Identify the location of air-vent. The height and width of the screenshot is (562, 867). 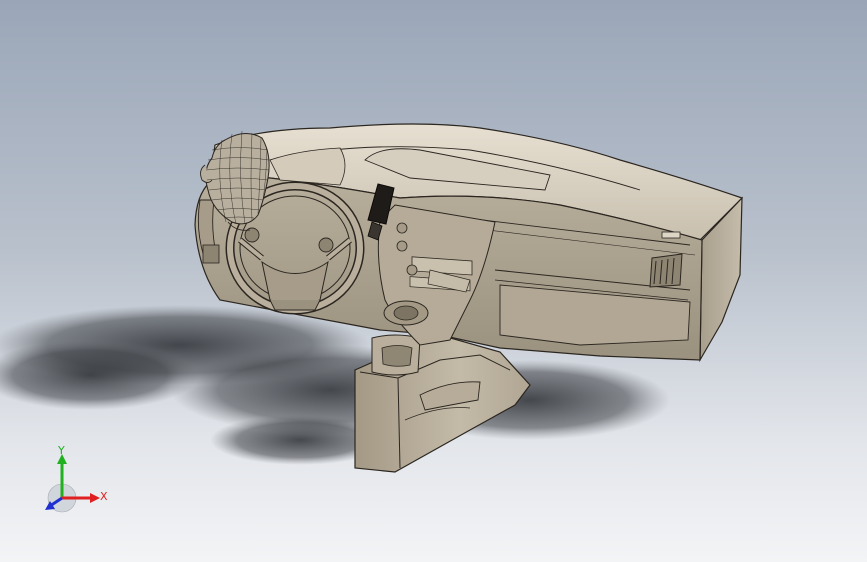
(666, 270).